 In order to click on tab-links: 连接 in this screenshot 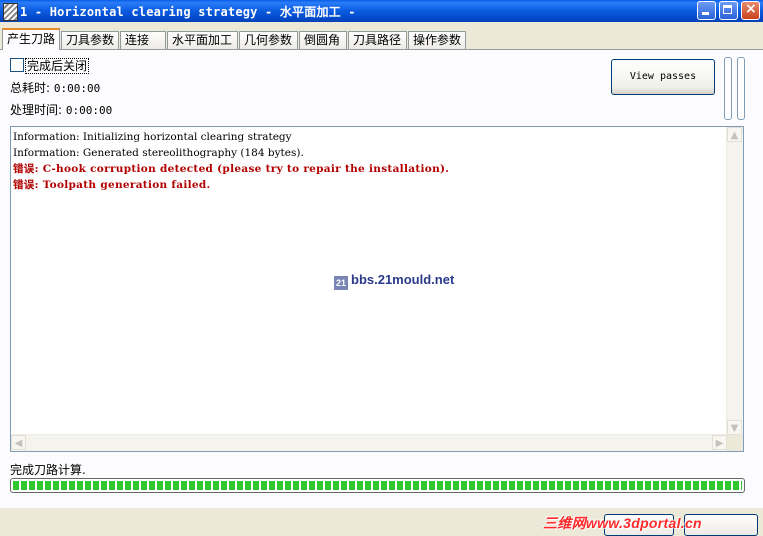, I will do `click(143, 40)`.